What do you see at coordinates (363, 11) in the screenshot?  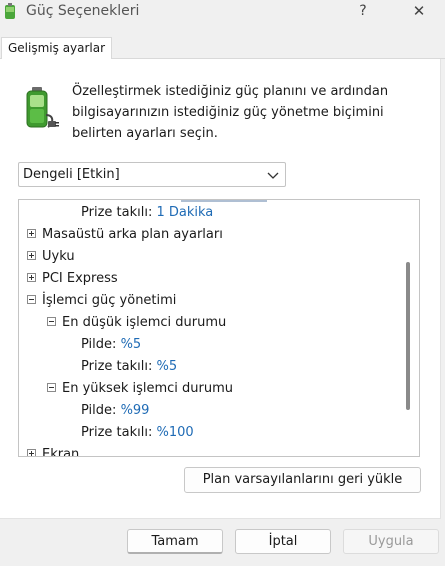 I see `help-button: ?` at bounding box center [363, 11].